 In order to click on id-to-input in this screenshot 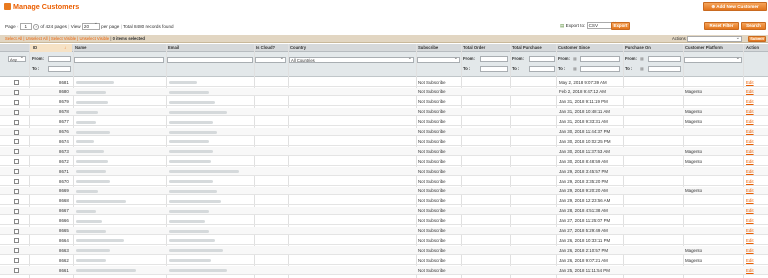, I will do `click(59, 69)`.